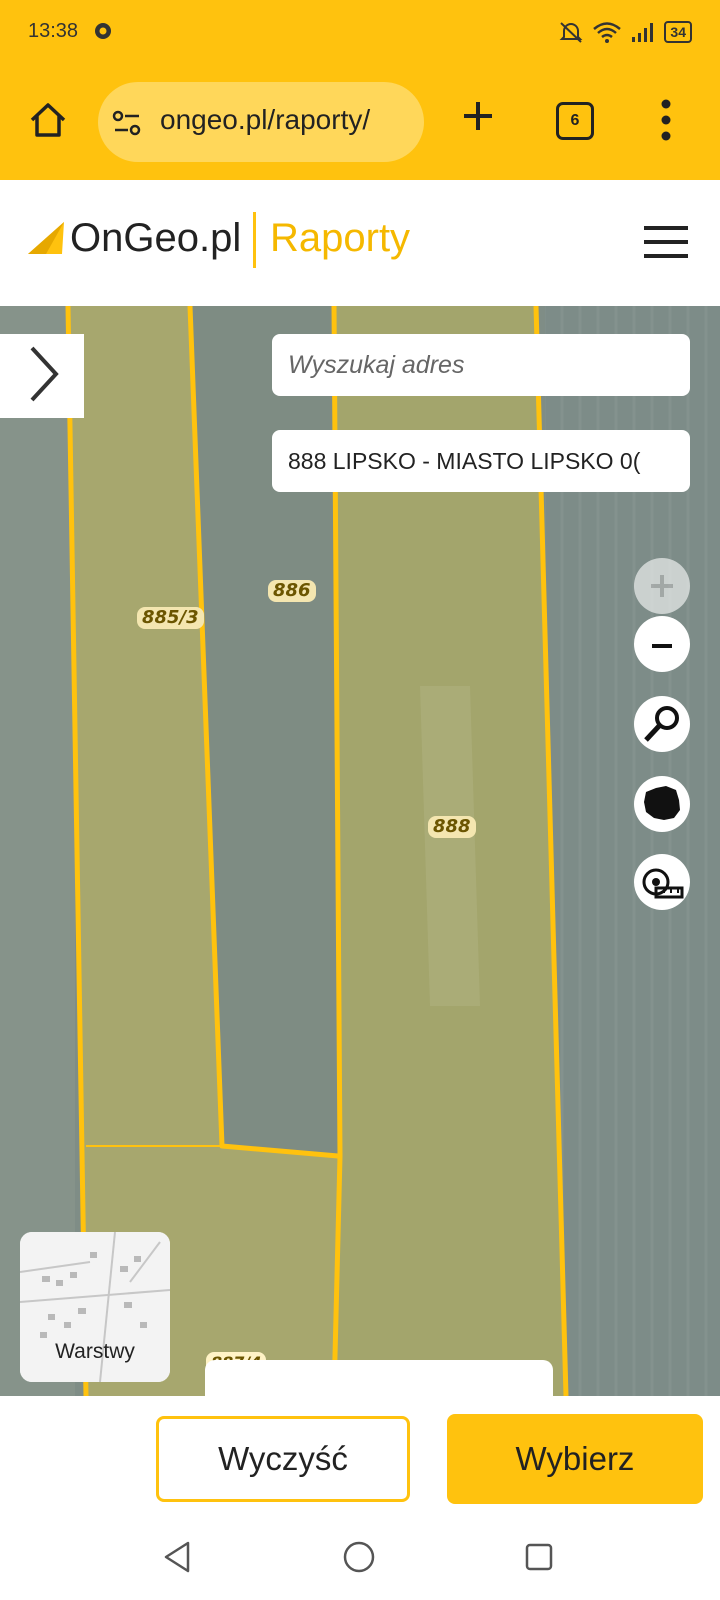 This screenshot has height=1600, width=720. Describe the element at coordinates (95, 1351) in the screenshot. I see `layers-label: Warstwy` at that location.